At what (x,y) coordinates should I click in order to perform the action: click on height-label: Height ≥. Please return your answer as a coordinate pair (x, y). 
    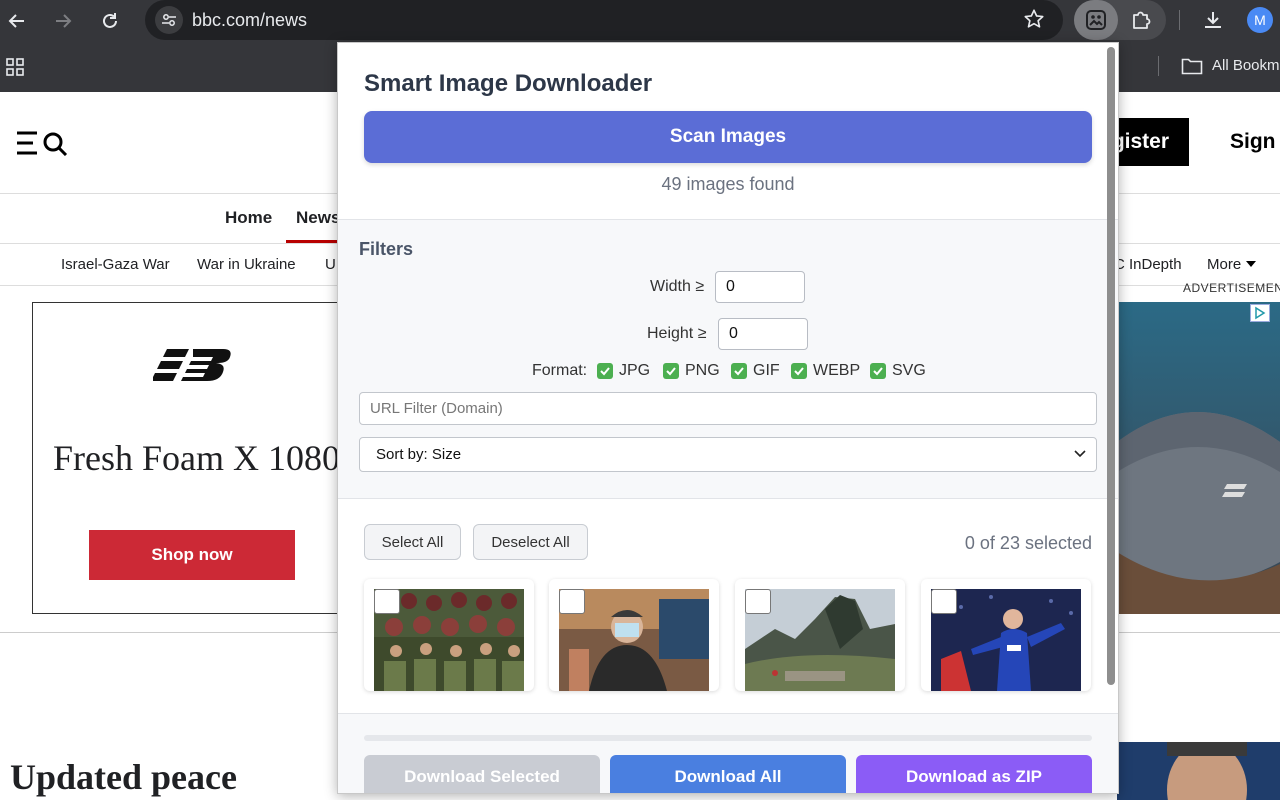
    Looking at the image, I should click on (677, 333).